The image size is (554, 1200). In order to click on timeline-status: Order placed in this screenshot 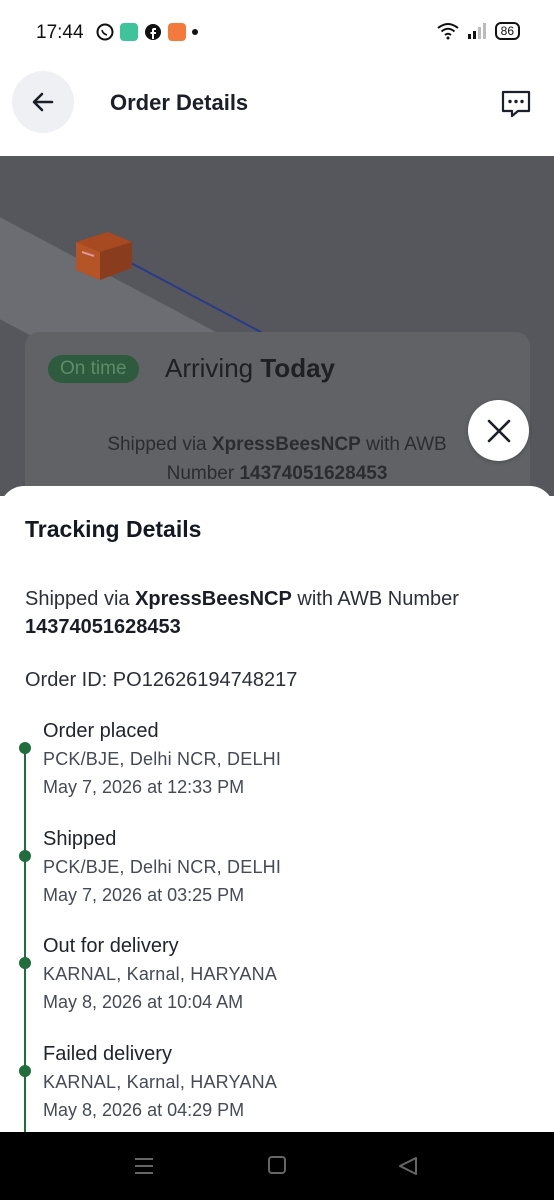, I will do `click(101, 731)`.